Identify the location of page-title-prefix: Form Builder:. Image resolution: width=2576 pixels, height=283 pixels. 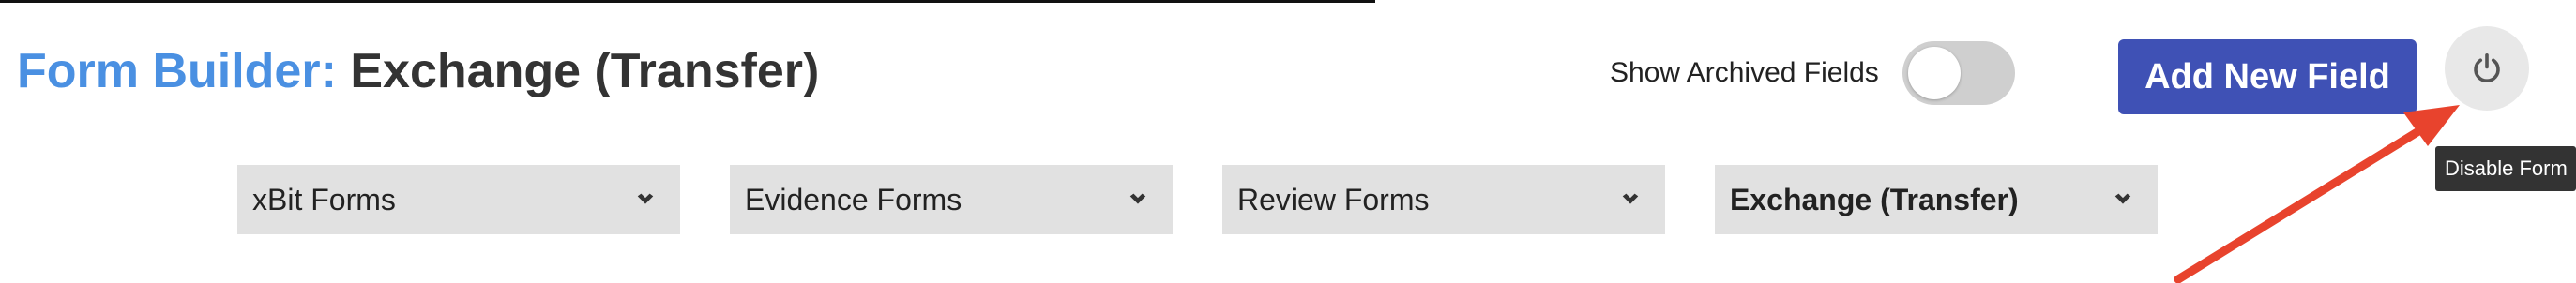
(177, 71).